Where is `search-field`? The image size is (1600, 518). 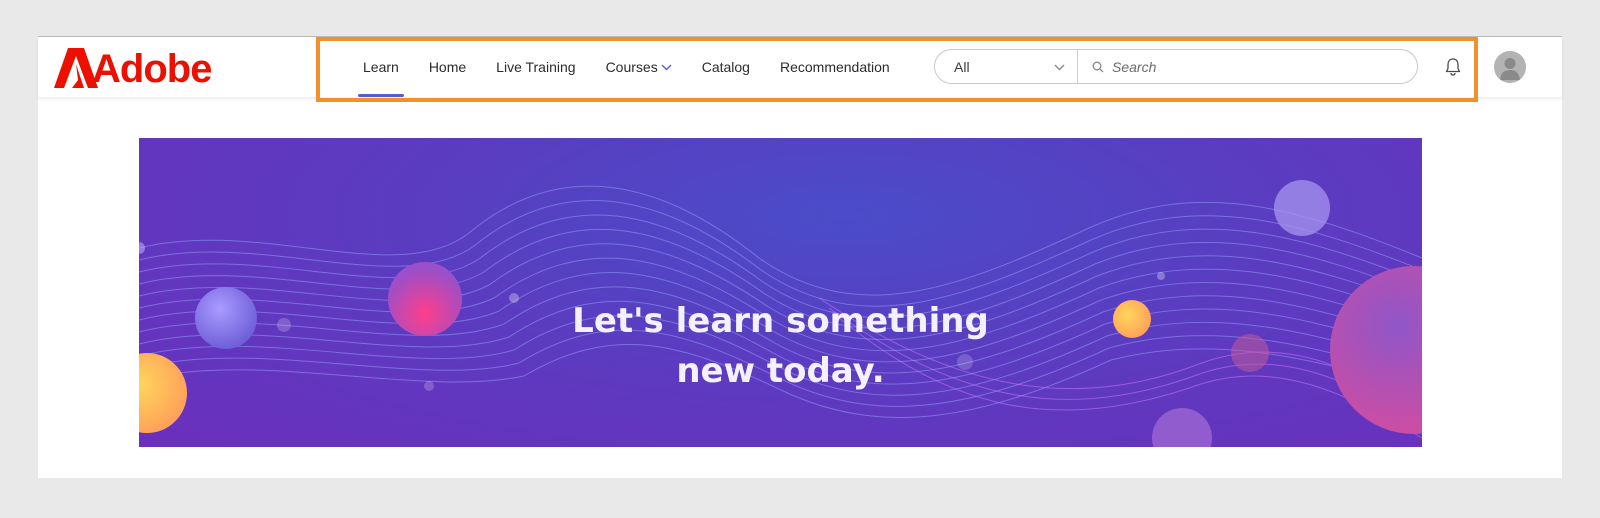 search-field is located at coordinates (1247, 66).